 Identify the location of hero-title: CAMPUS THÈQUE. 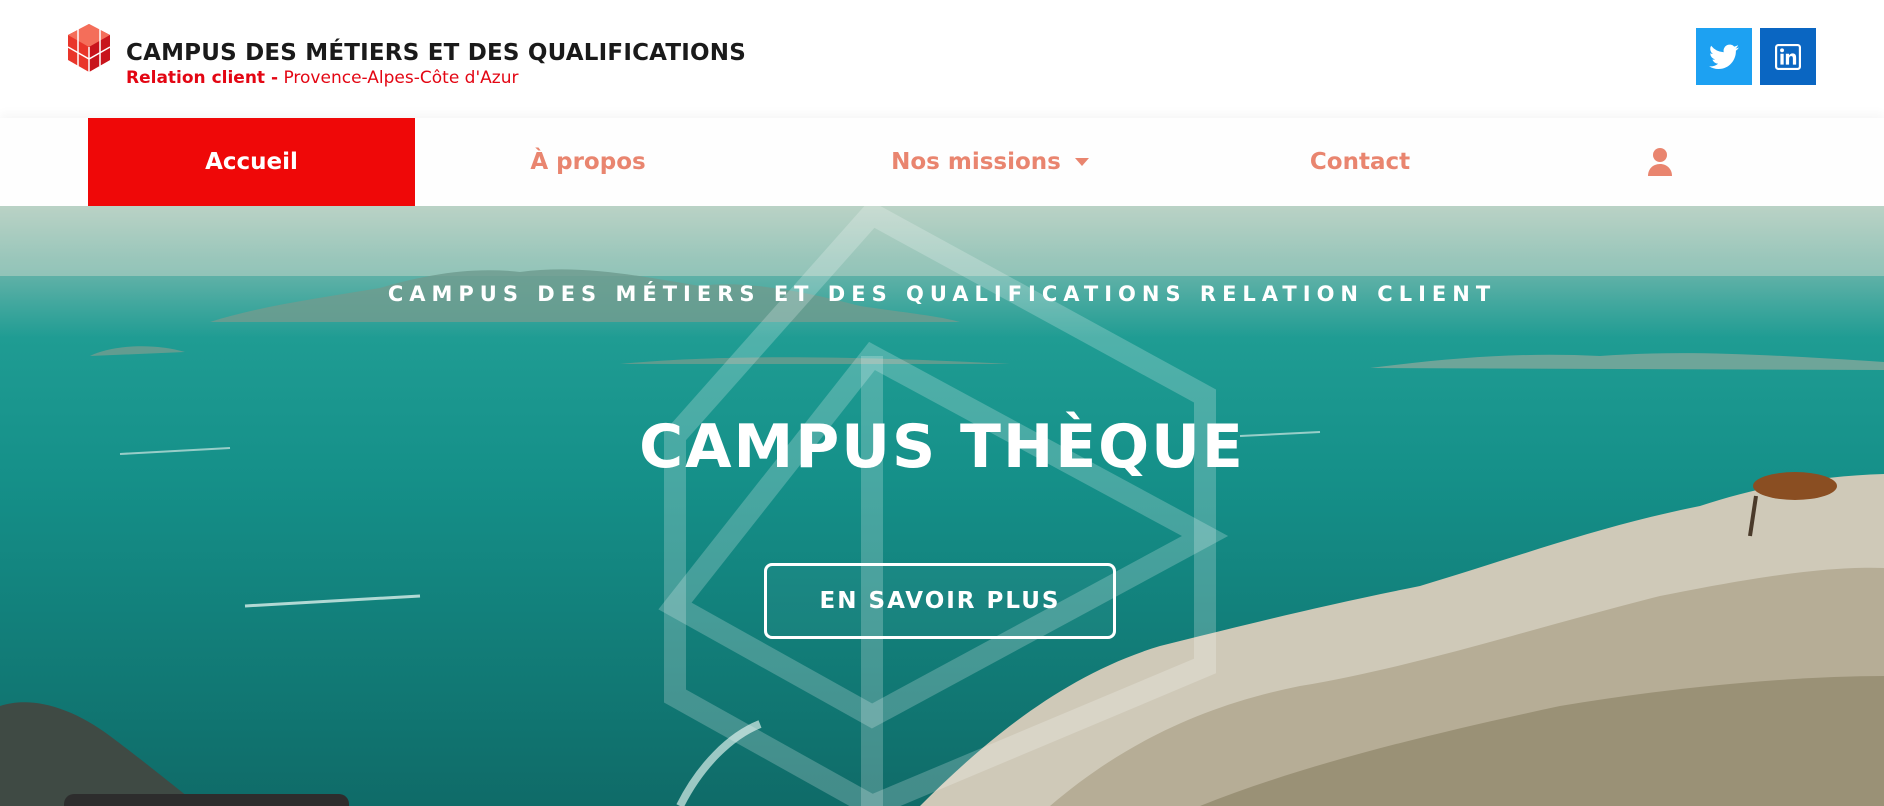
(942, 447).